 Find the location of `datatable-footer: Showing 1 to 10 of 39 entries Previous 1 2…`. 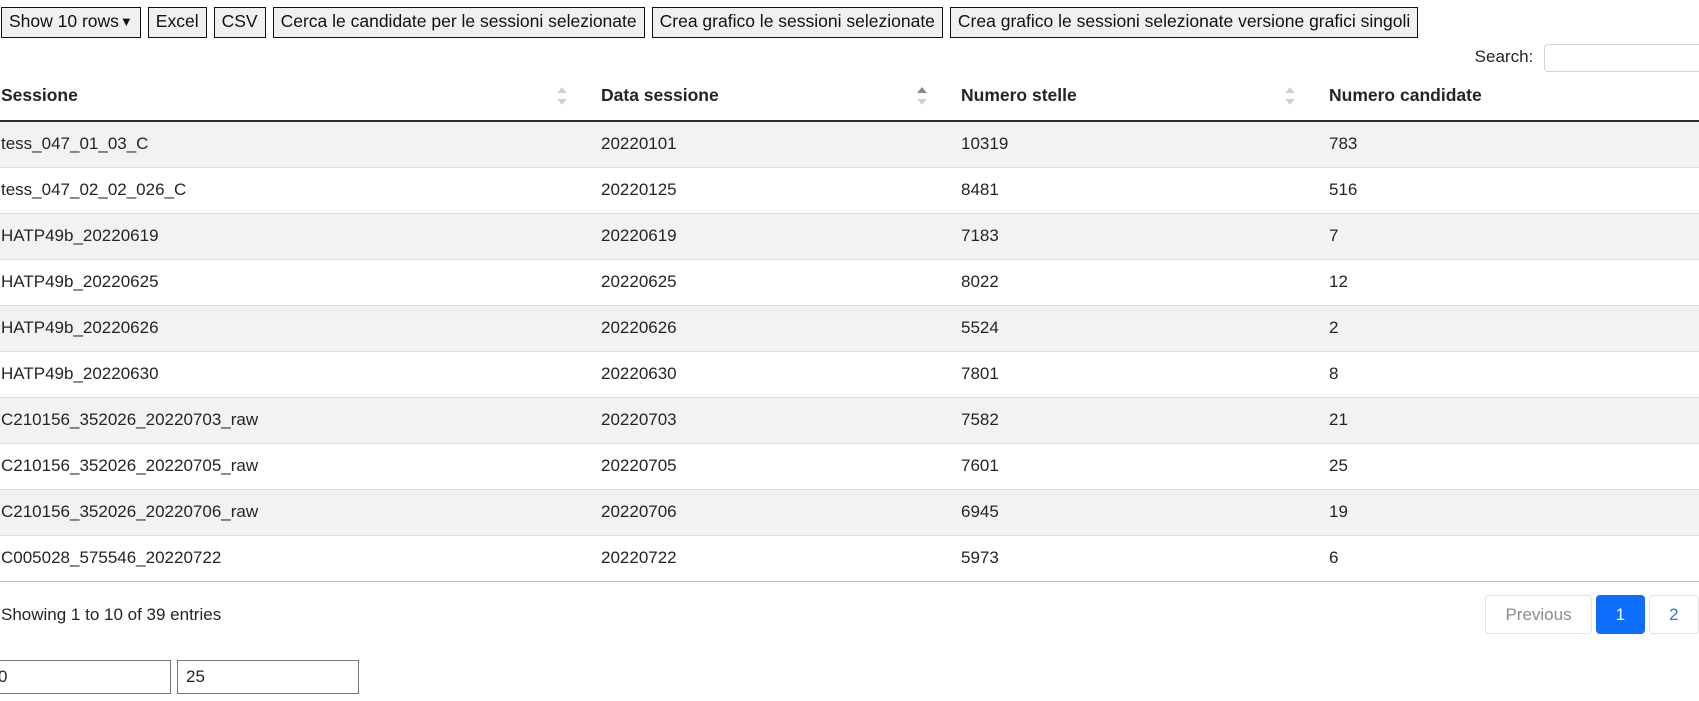

datatable-footer: Showing 1 to 10 of 39 entries Previous 1 2… is located at coordinates (849, 620).